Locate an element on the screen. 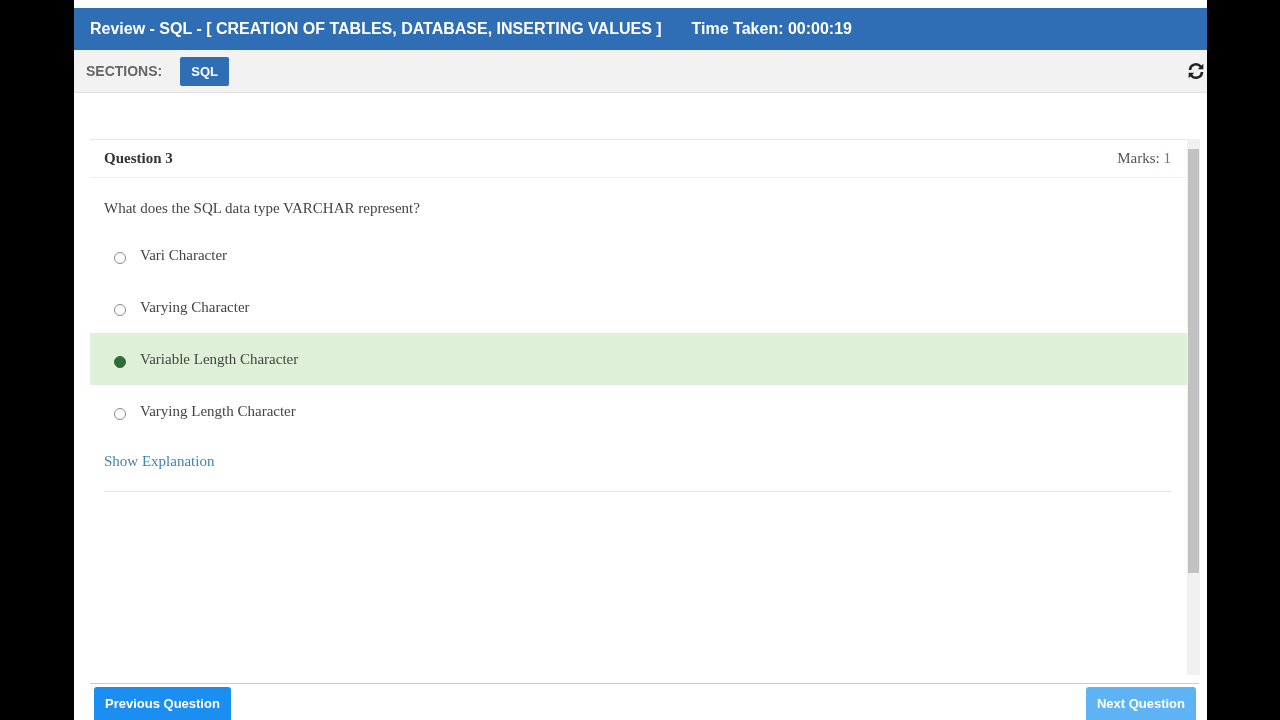 This screenshot has height=720, width=1280. answer-option: Varying Length Character is located at coordinates (638, 411).